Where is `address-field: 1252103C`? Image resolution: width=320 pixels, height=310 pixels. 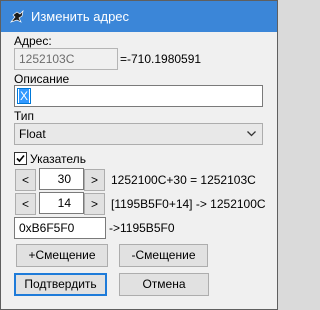 address-field: 1252103C is located at coordinates (66, 59).